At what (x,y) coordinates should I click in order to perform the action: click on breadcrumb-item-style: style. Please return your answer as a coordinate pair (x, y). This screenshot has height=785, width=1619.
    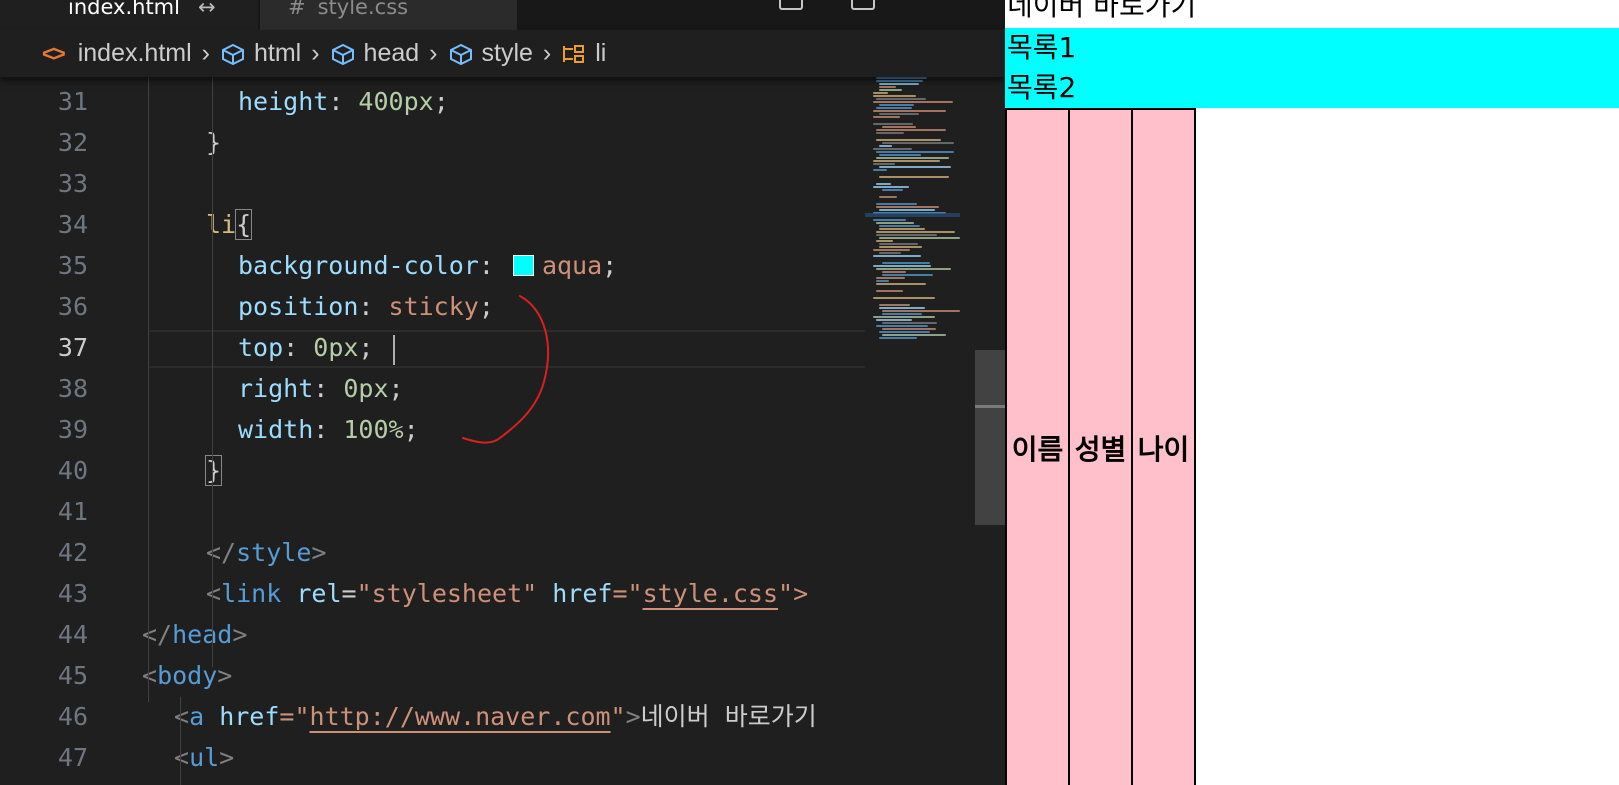
    Looking at the image, I should click on (490, 53).